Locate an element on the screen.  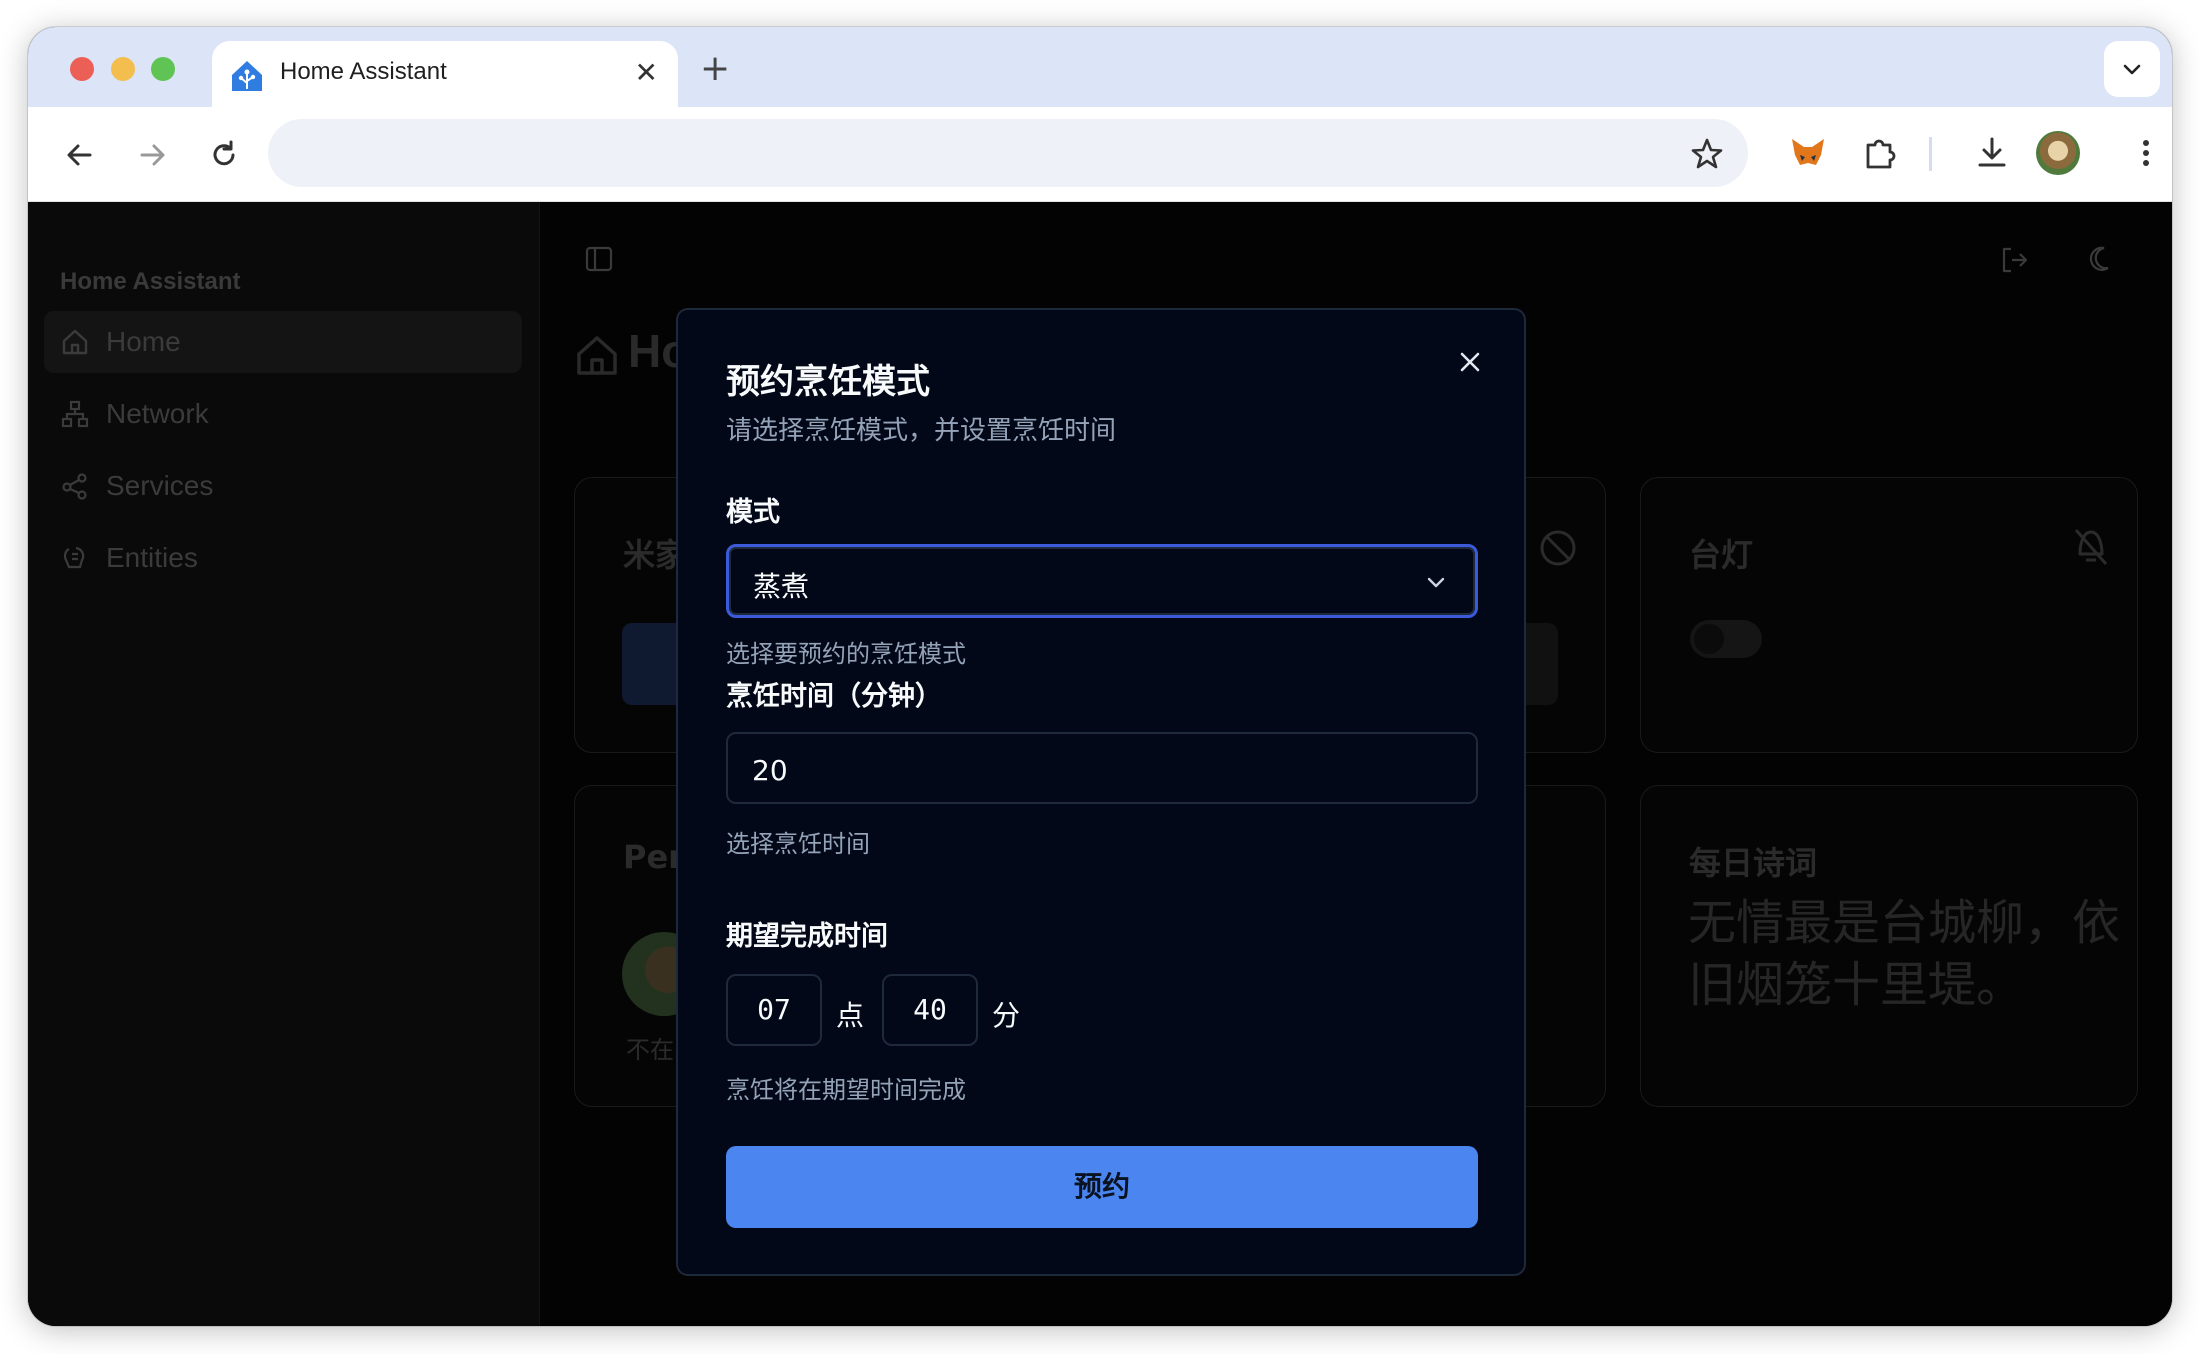
dark-mode-moon-icon is located at coordinates (2102, 260).